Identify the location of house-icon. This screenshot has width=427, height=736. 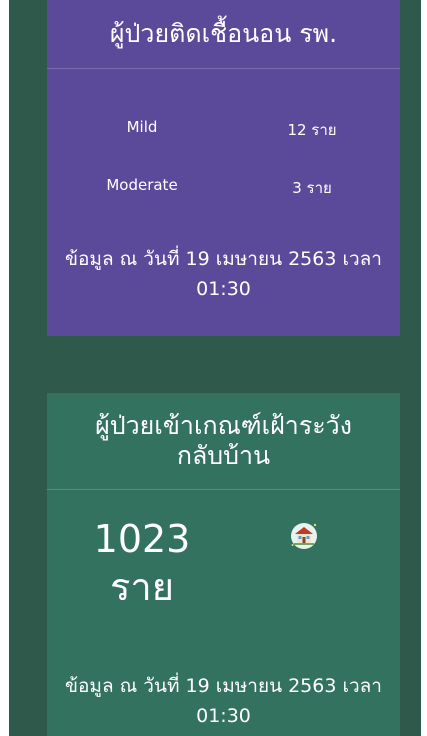
(304, 536).